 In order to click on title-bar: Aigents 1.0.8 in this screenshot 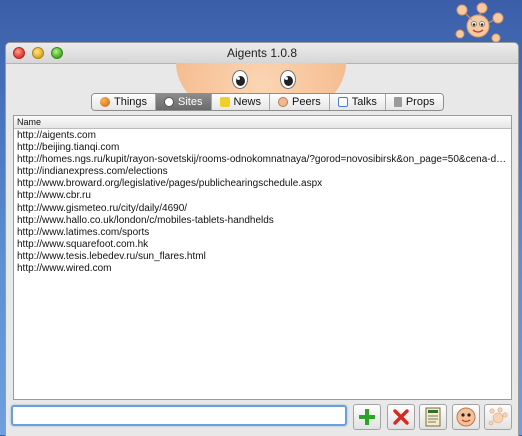, I will do `click(262, 53)`.